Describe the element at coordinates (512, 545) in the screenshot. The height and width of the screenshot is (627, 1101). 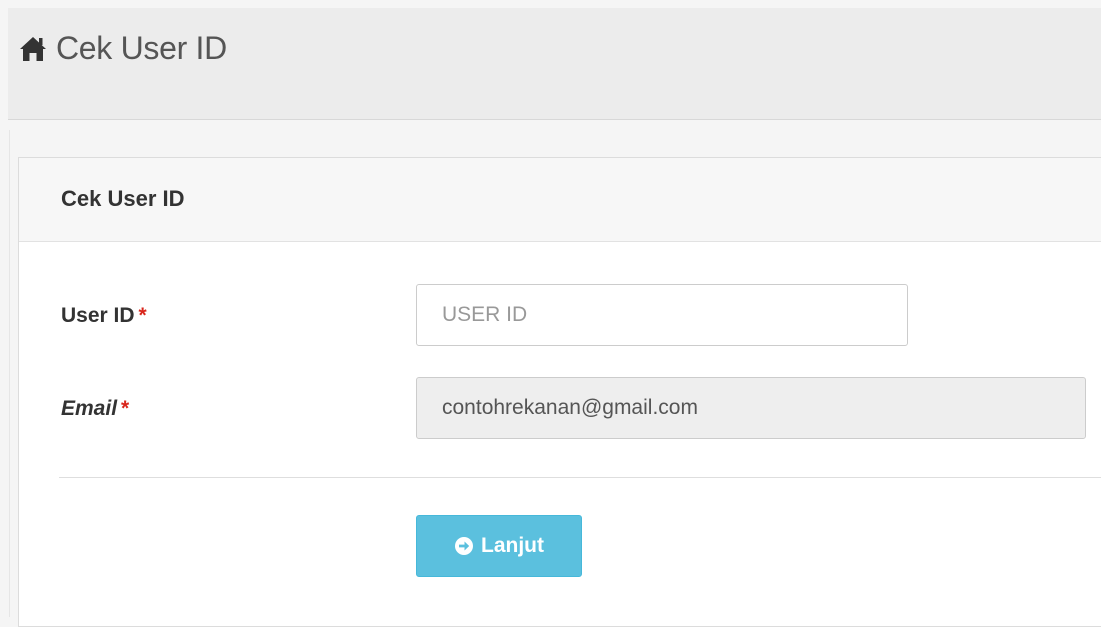
I see `continue-button-label: Lanjut` at that location.